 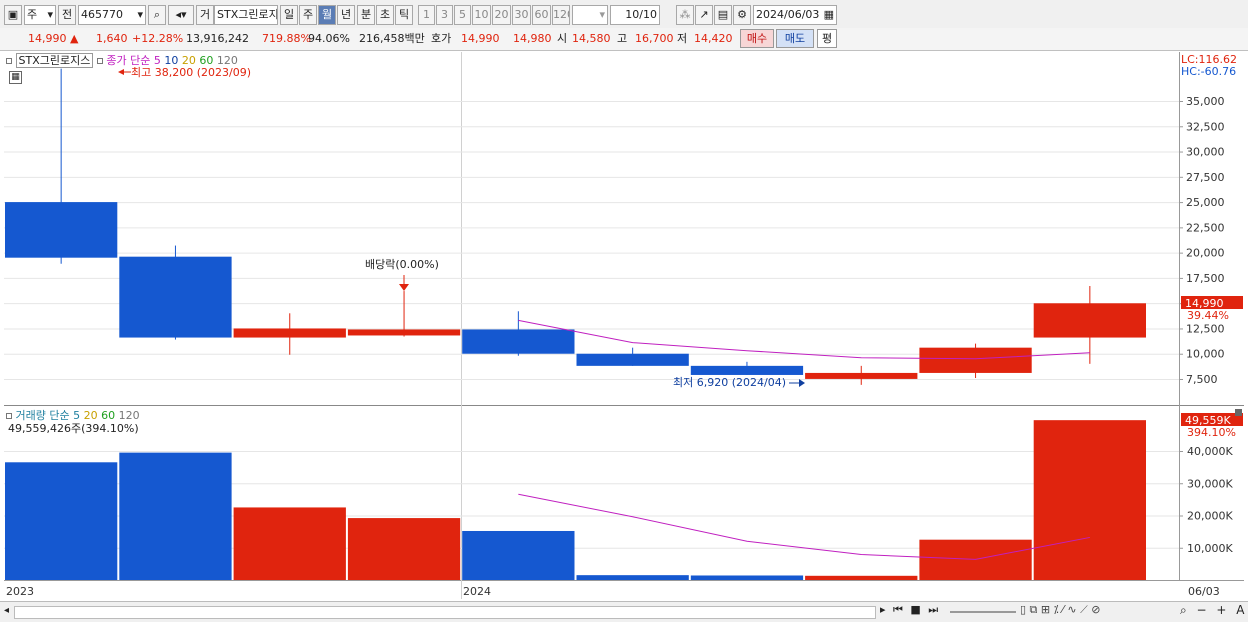 What do you see at coordinates (329, 38) in the screenshot?
I see `trade-strength: 94.06%` at bounding box center [329, 38].